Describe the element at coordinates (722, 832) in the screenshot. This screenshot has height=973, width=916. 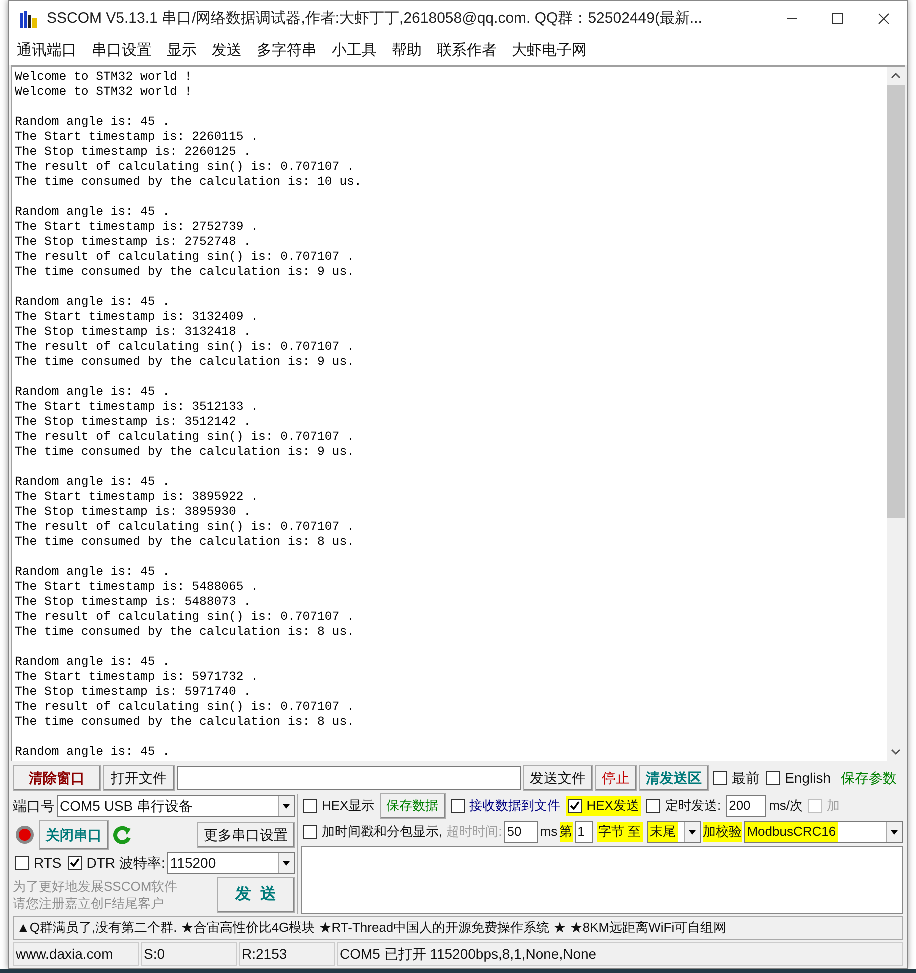
I see `checksum-label: 加校验` at that location.